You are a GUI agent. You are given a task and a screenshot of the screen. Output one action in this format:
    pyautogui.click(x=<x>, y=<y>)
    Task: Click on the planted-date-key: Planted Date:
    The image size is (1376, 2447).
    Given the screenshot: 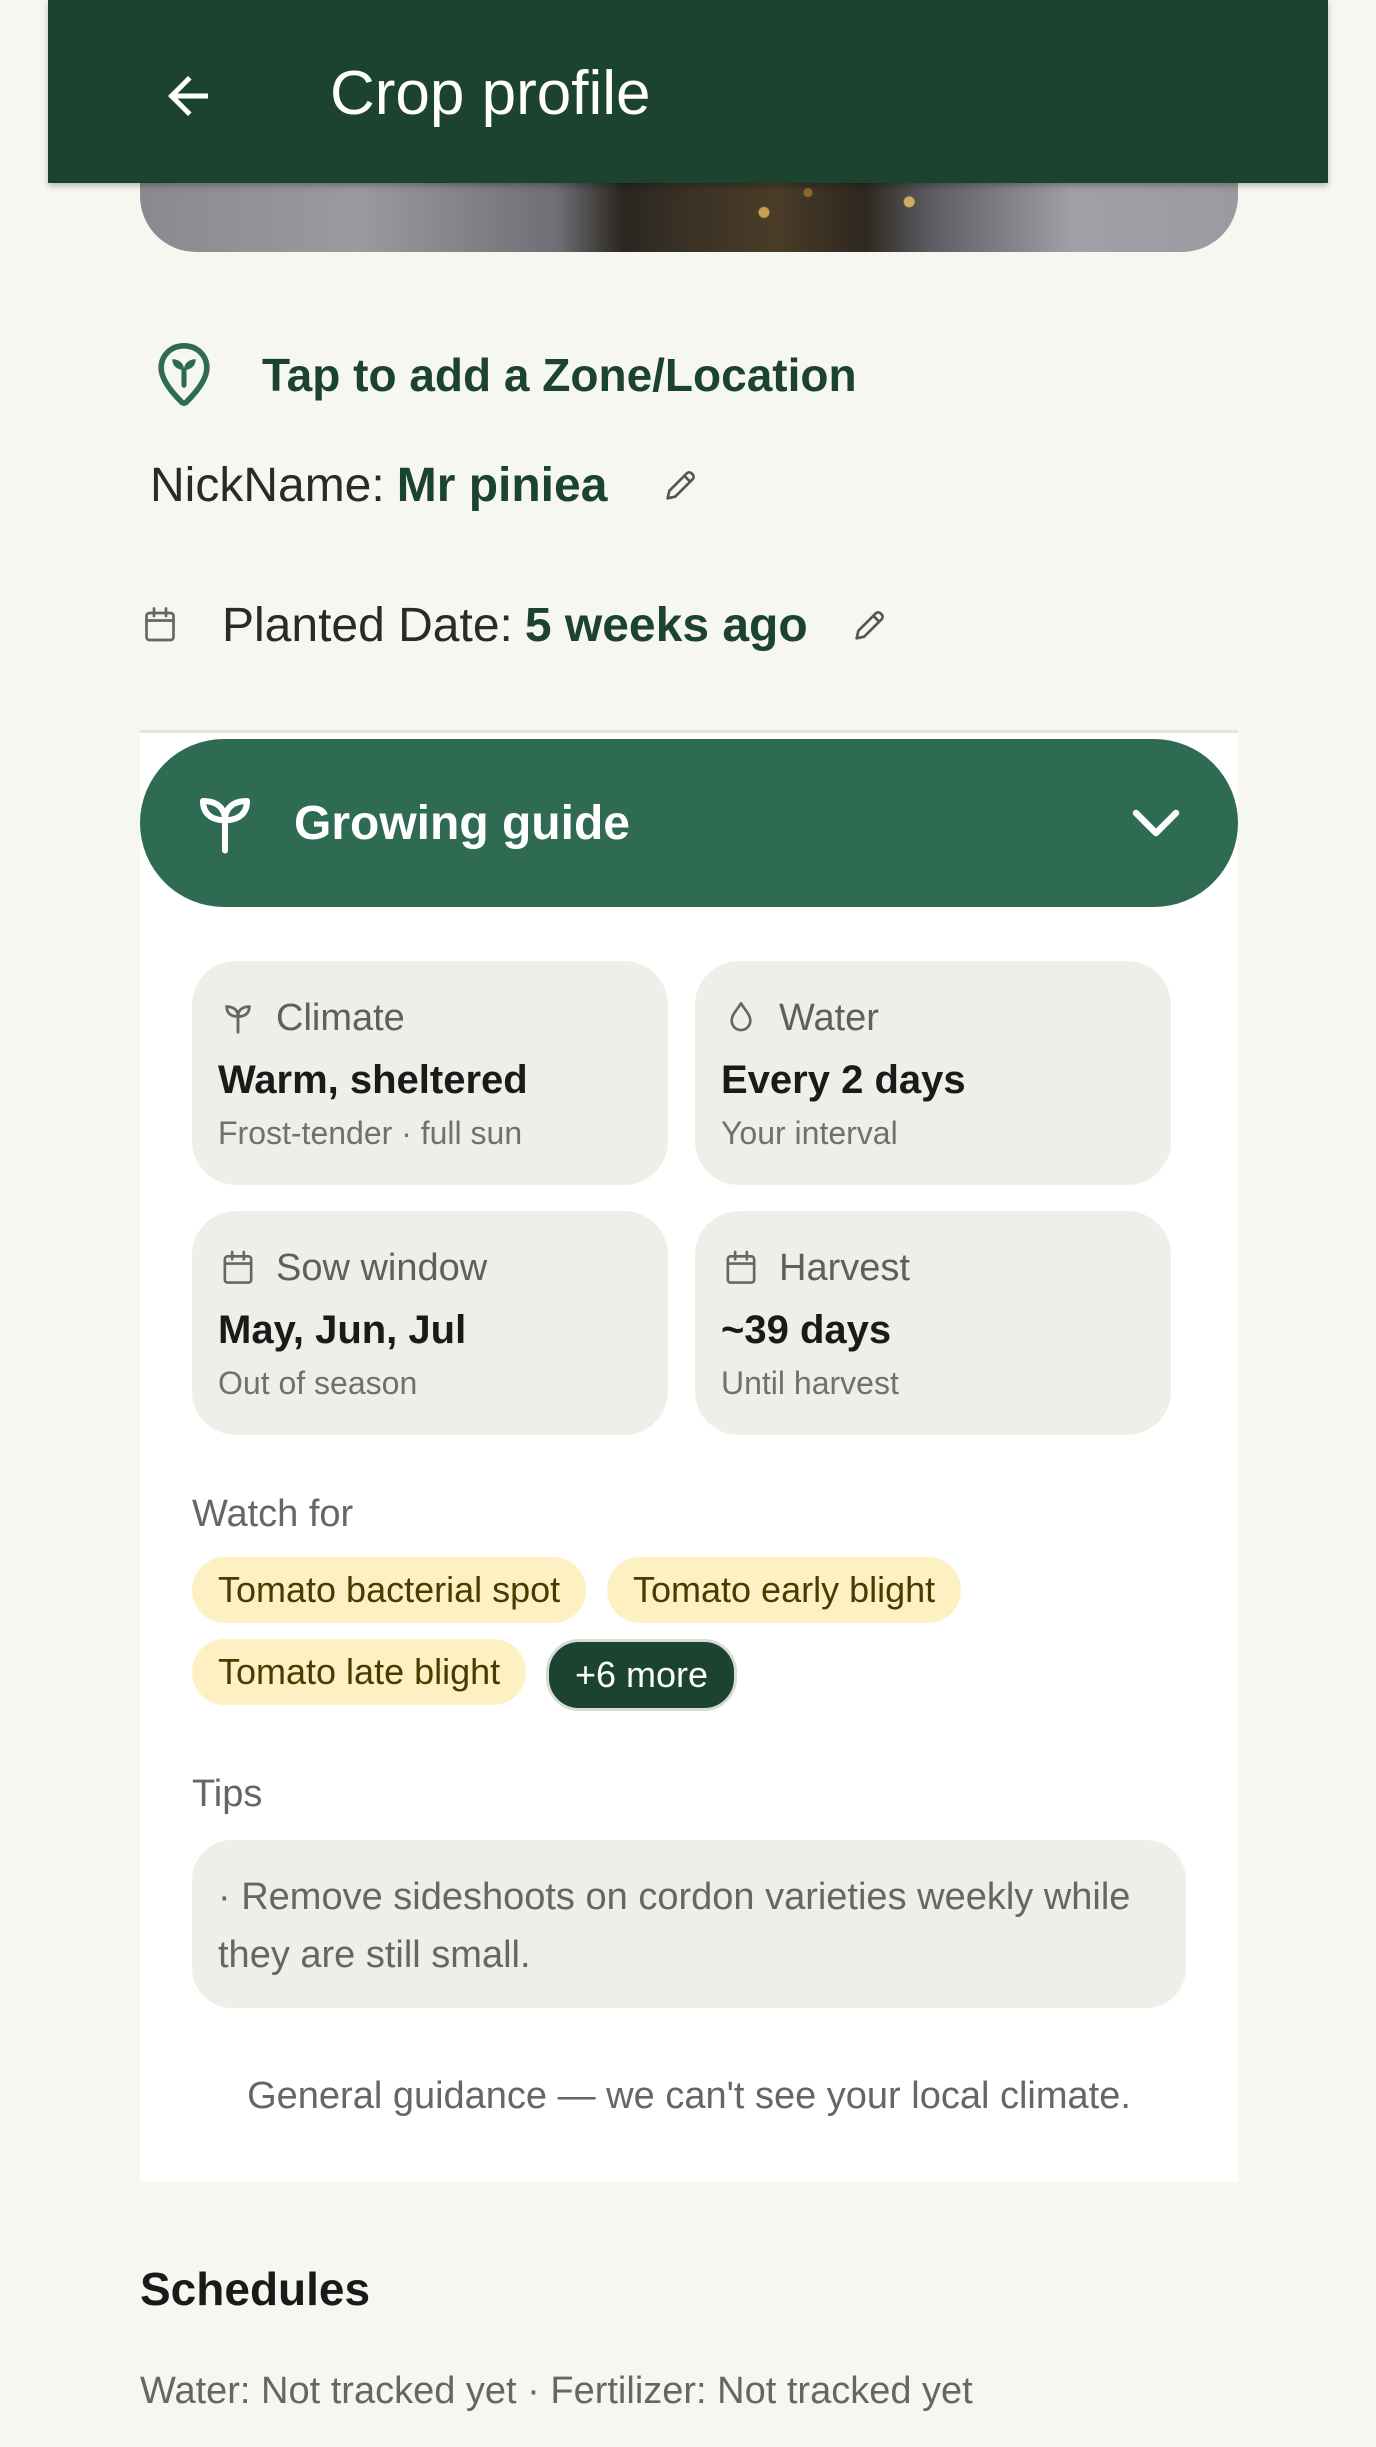 What is the action you would take?
    pyautogui.click(x=367, y=625)
    